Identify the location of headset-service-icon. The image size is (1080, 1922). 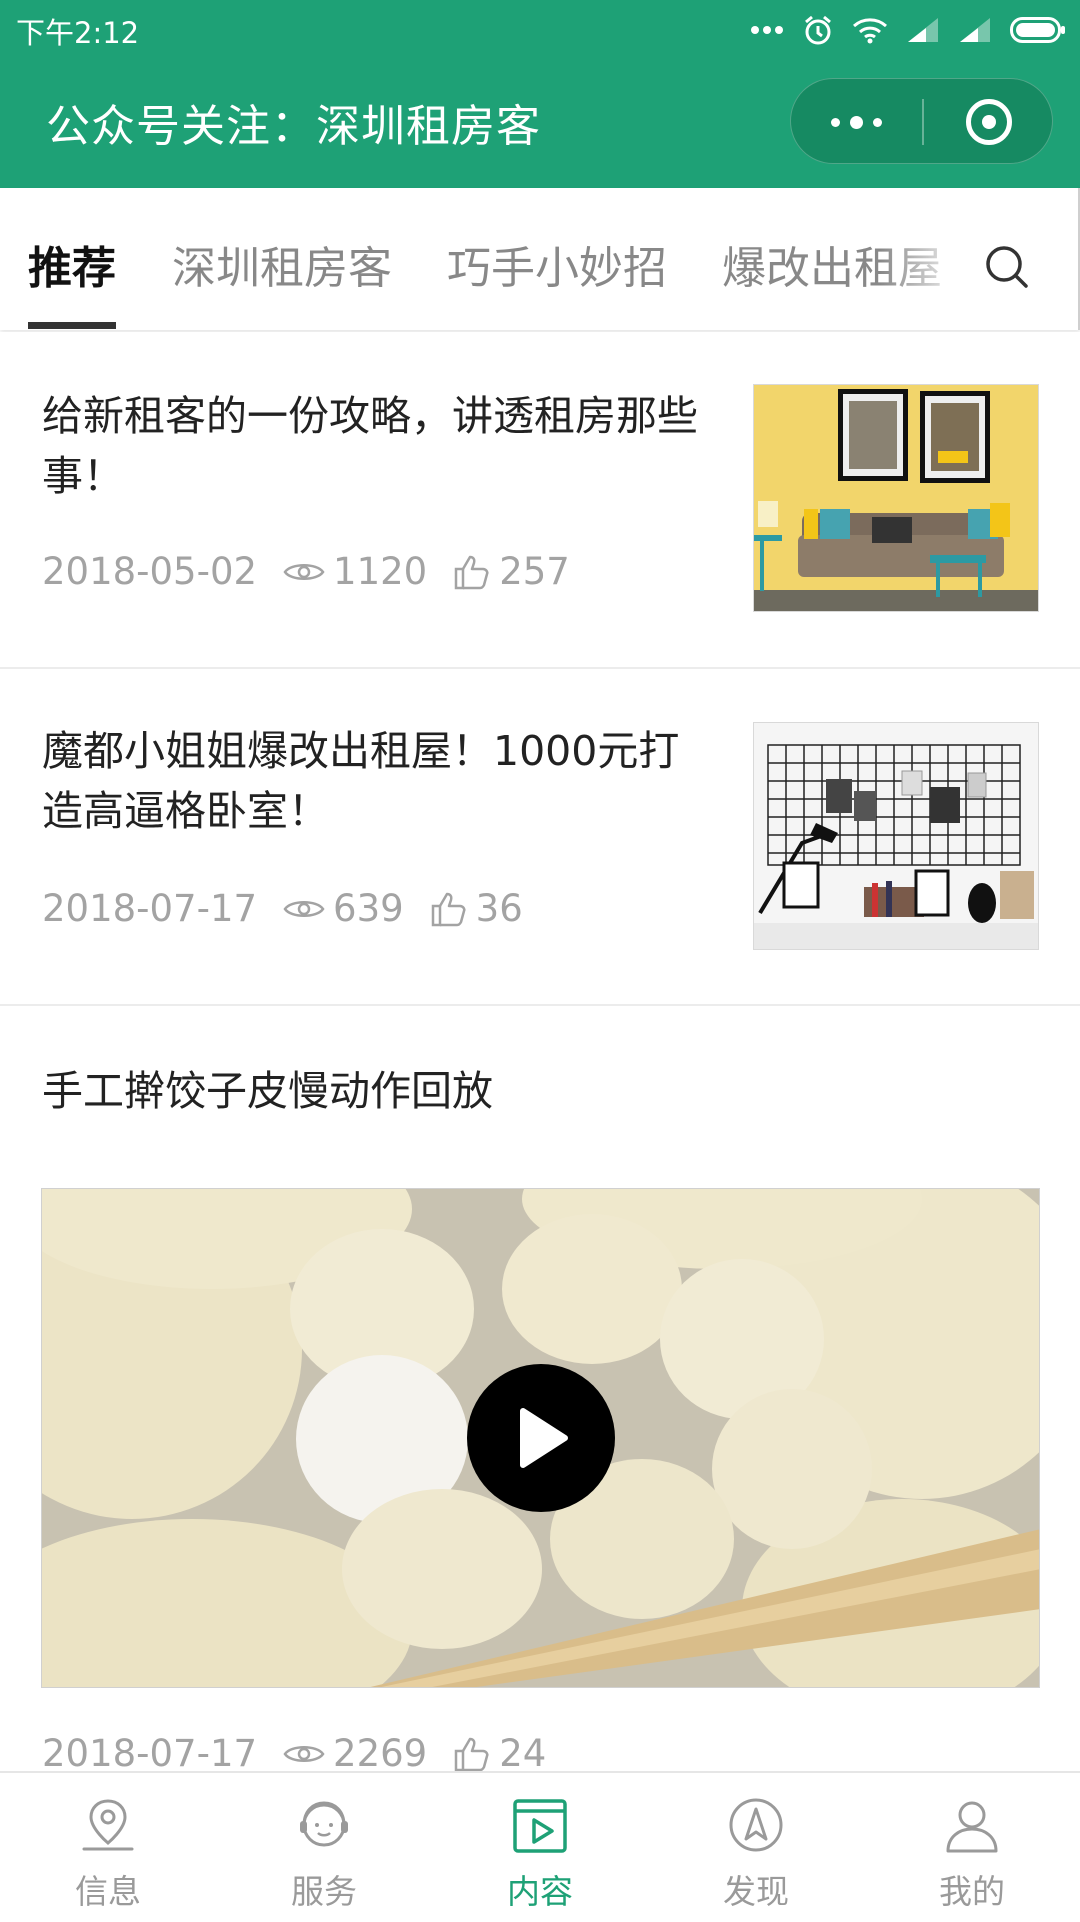
(324, 1824).